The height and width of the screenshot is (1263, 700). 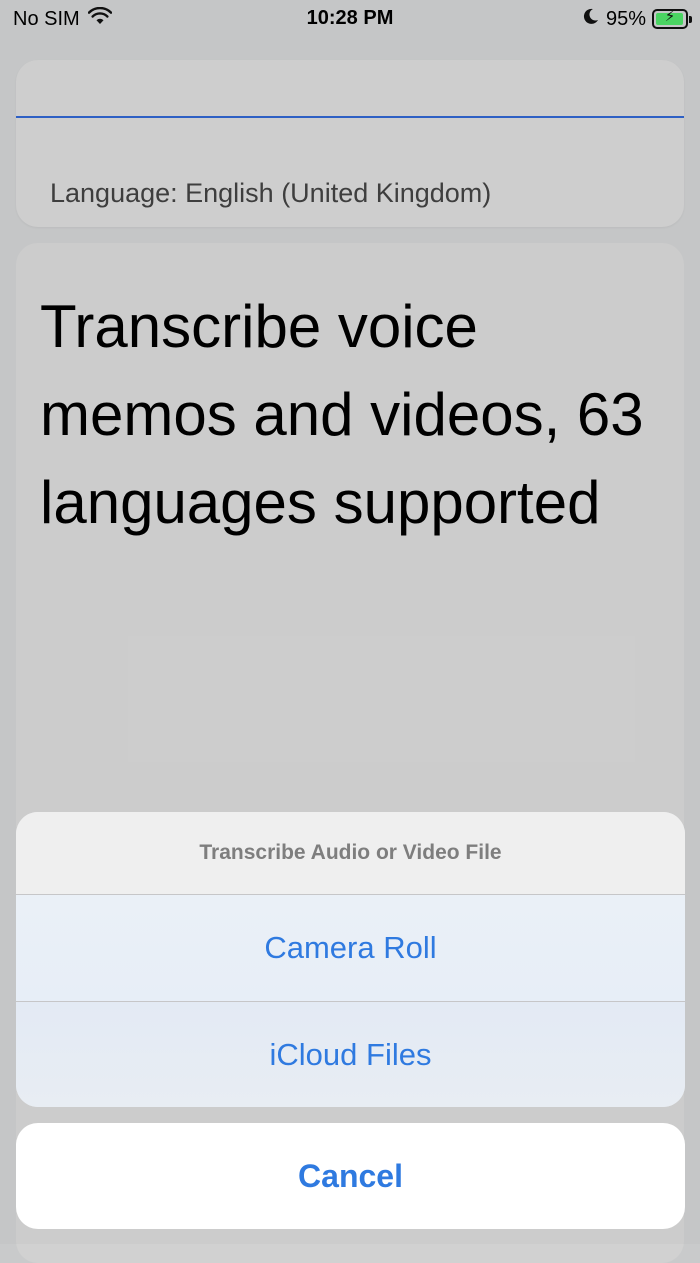 What do you see at coordinates (350, 853) in the screenshot?
I see `action-sheet-title: Transcribe Audio or Video File` at bounding box center [350, 853].